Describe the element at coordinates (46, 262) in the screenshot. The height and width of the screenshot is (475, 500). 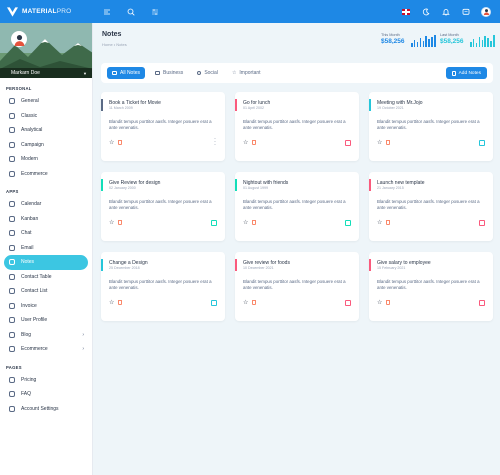
I see `sidebar-item-notes: Notes` at that location.